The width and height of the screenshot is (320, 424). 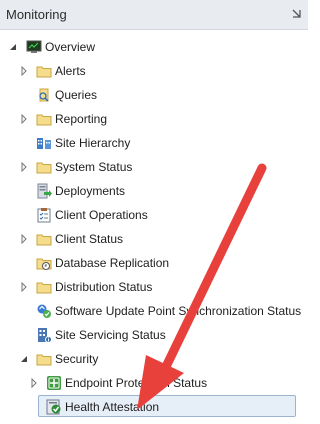 I want to click on tree-item-alerts: Alerts, so click(x=154, y=71).